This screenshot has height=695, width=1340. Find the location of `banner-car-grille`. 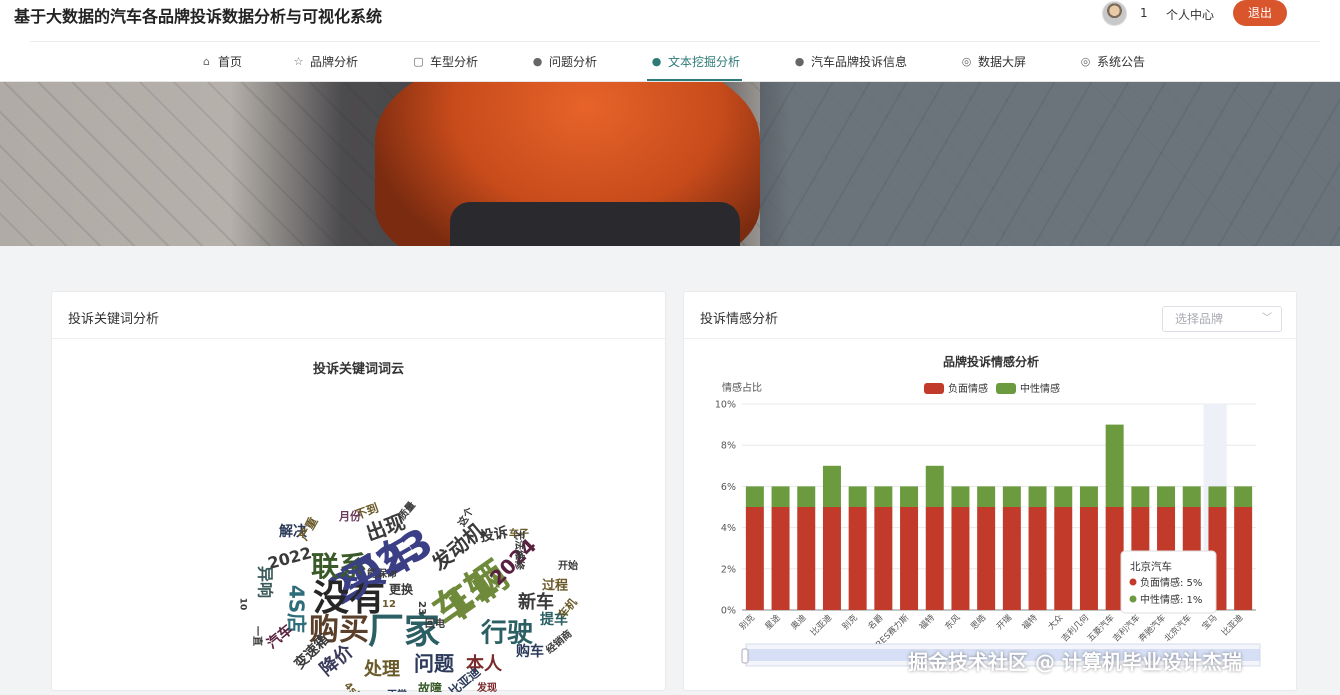

banner-car-grille is located at coordinates (595, 224).